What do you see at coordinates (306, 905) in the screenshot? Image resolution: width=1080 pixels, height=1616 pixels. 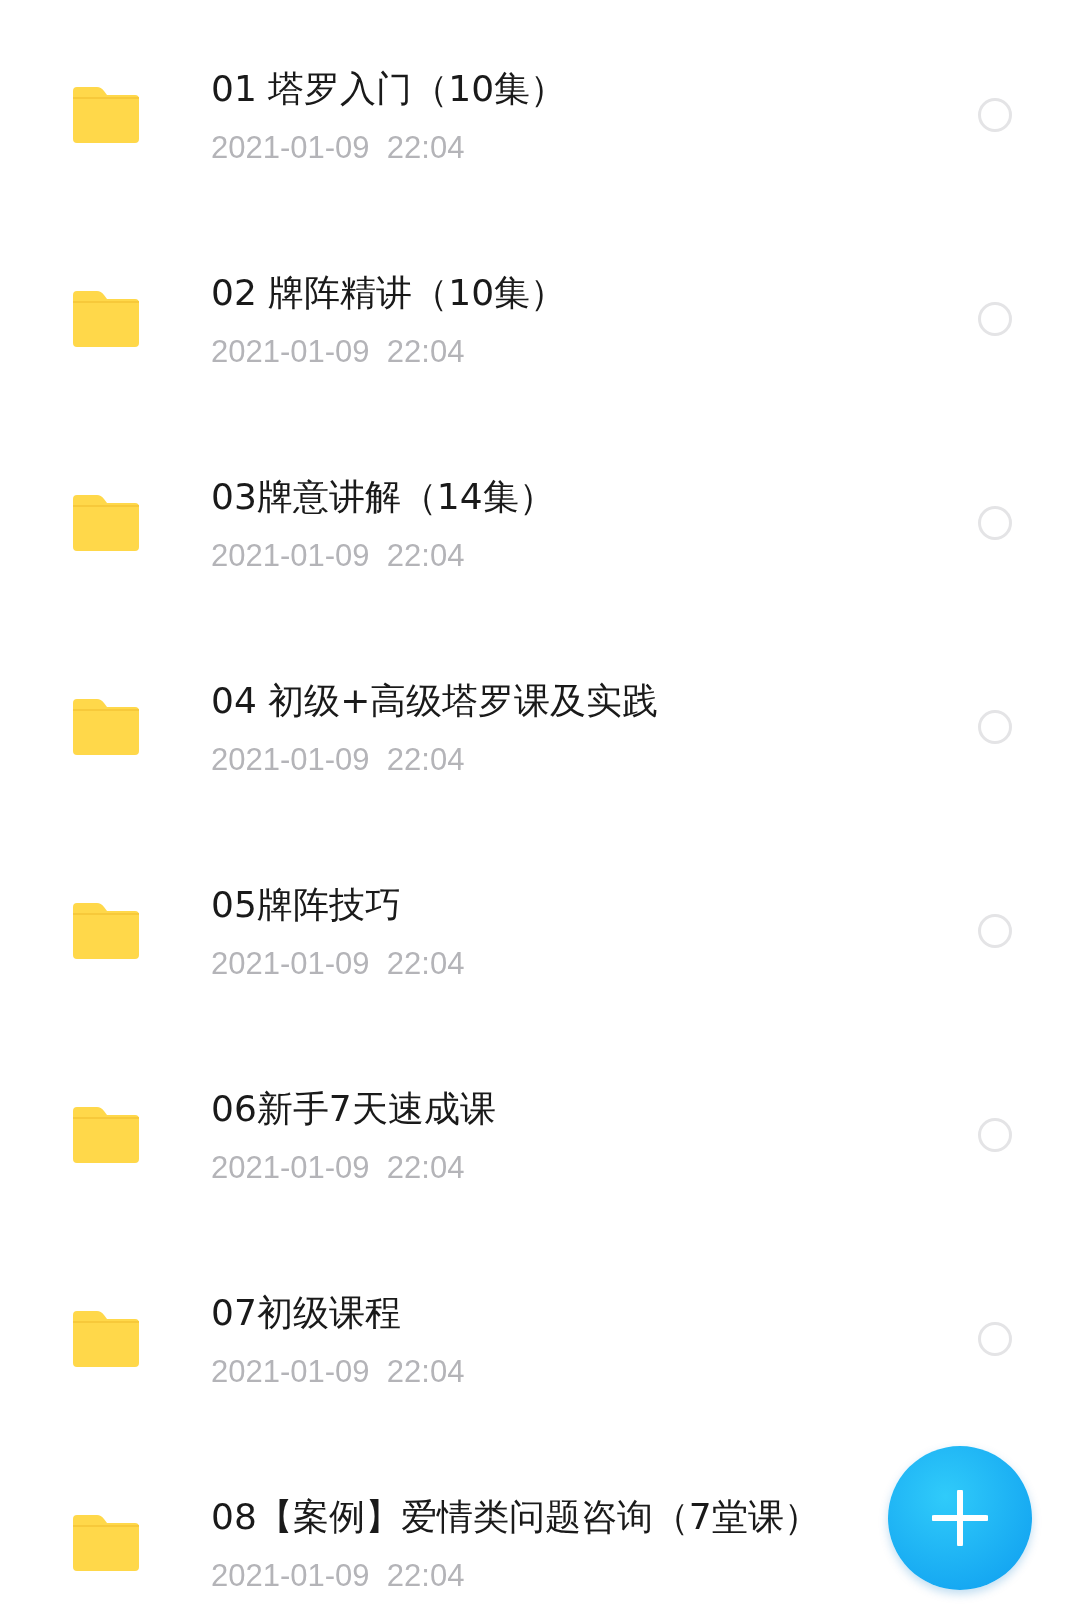 I see `folder-name: 05牌阵技巧` at bounding box center [306, 905].